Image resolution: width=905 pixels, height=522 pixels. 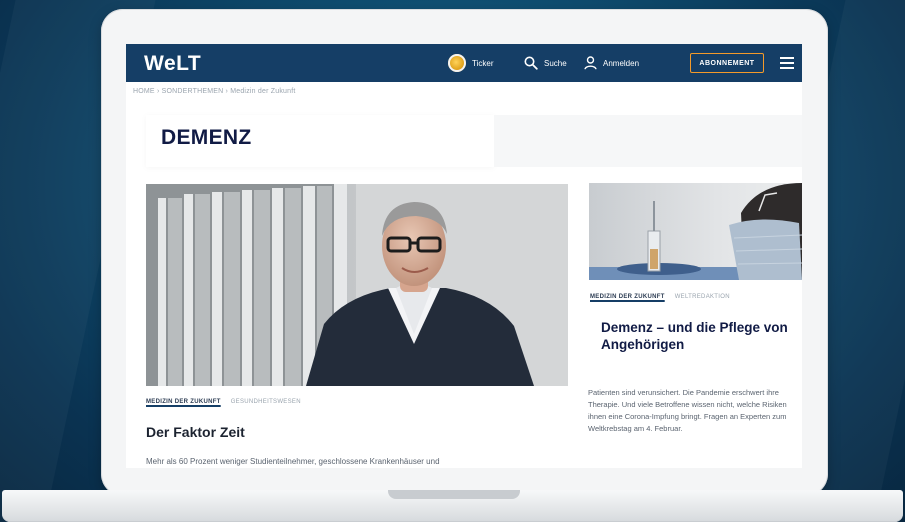 I want to click on main-article-tags: MEDIZIN DER ZUKUNFT GESUNDHEITSWESEN, so click(x=223, y=402).